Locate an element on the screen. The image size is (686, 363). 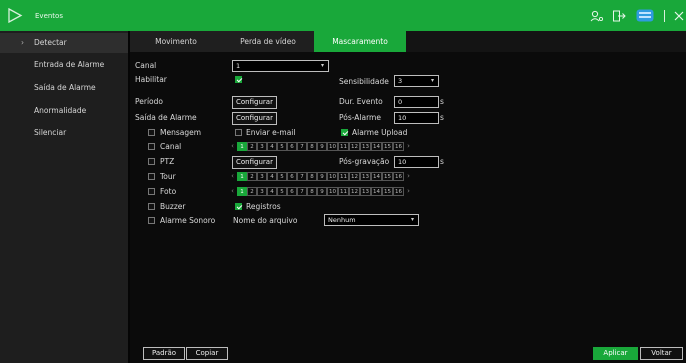
sidebar-item-detectar: › Detectar is located at coordinates (64, 43).